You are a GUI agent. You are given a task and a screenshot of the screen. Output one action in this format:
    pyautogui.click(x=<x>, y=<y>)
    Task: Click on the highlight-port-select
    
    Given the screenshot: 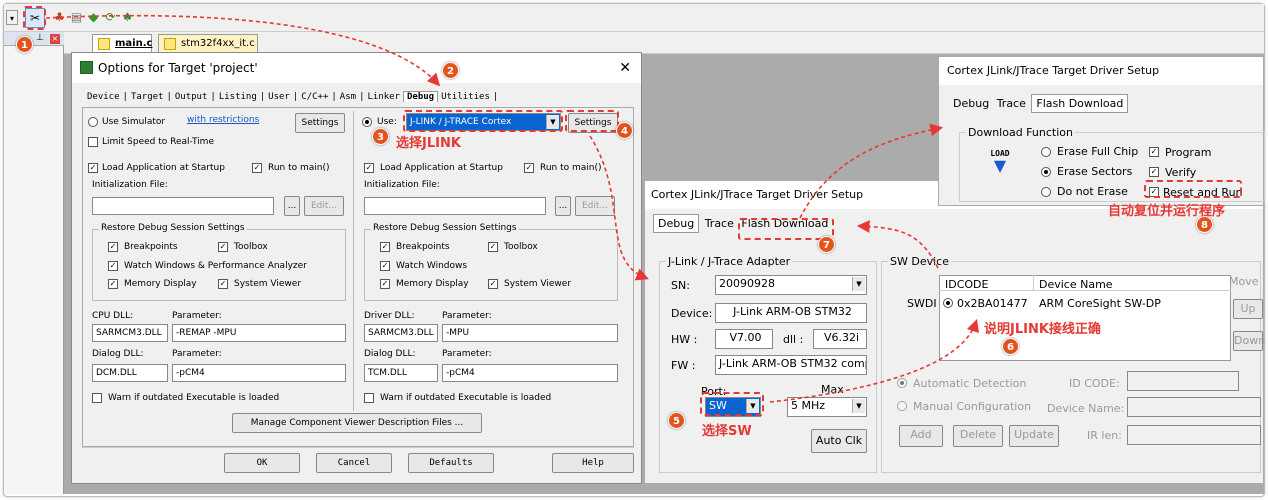 What is the action you would take?
    pyautogui.click(x=732, y=404)
    